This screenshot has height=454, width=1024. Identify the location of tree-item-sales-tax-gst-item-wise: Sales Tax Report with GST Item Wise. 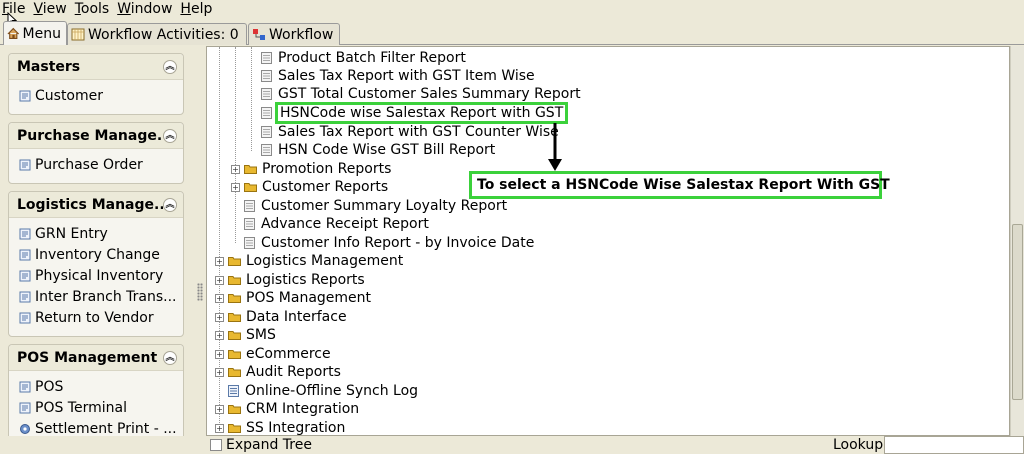
(398, 76).